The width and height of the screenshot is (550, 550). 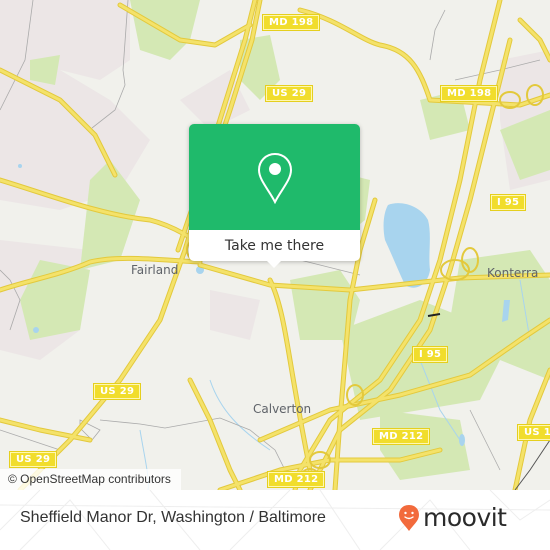 What do you see at coordinates (409, 518) in the screenshot?
I see `moovit-smiley-pin-icon` at bounding box center [409, 518].